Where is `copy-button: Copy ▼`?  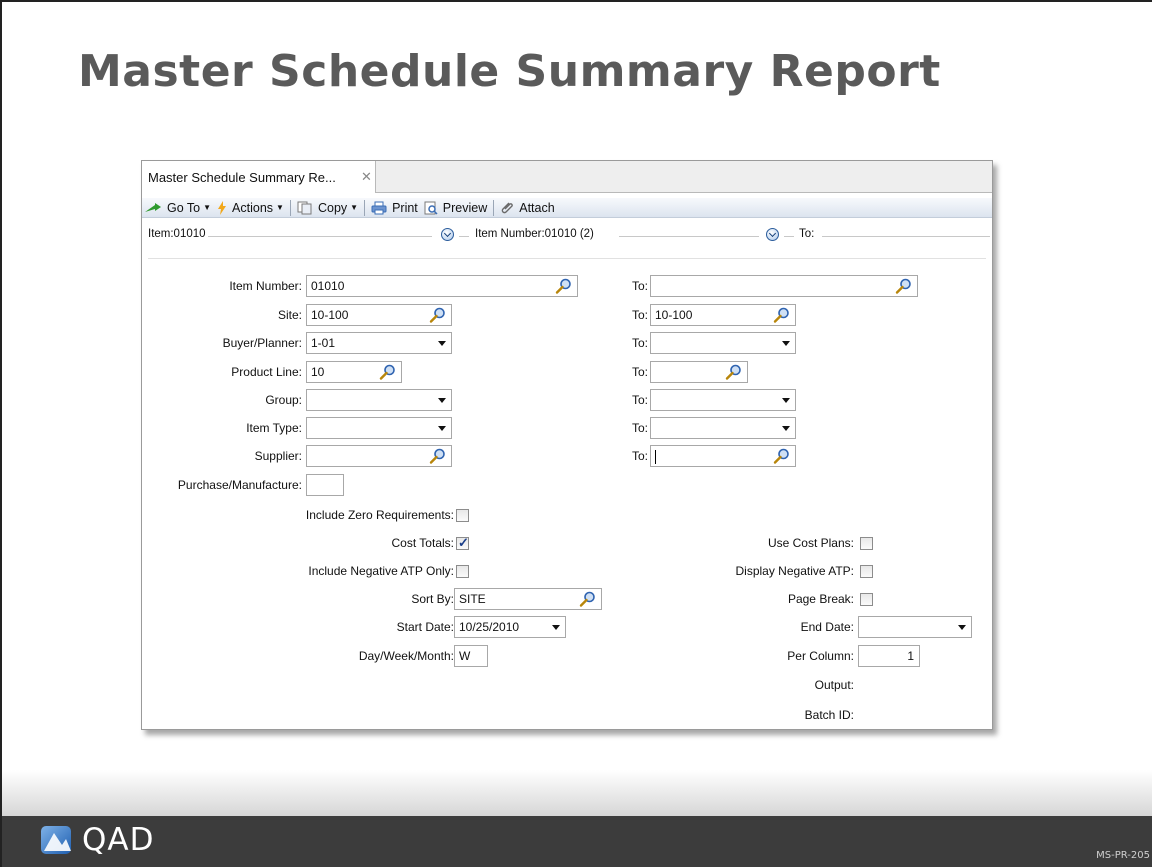
copy-button: Copy ▼ is located at coordinates (327, 208).